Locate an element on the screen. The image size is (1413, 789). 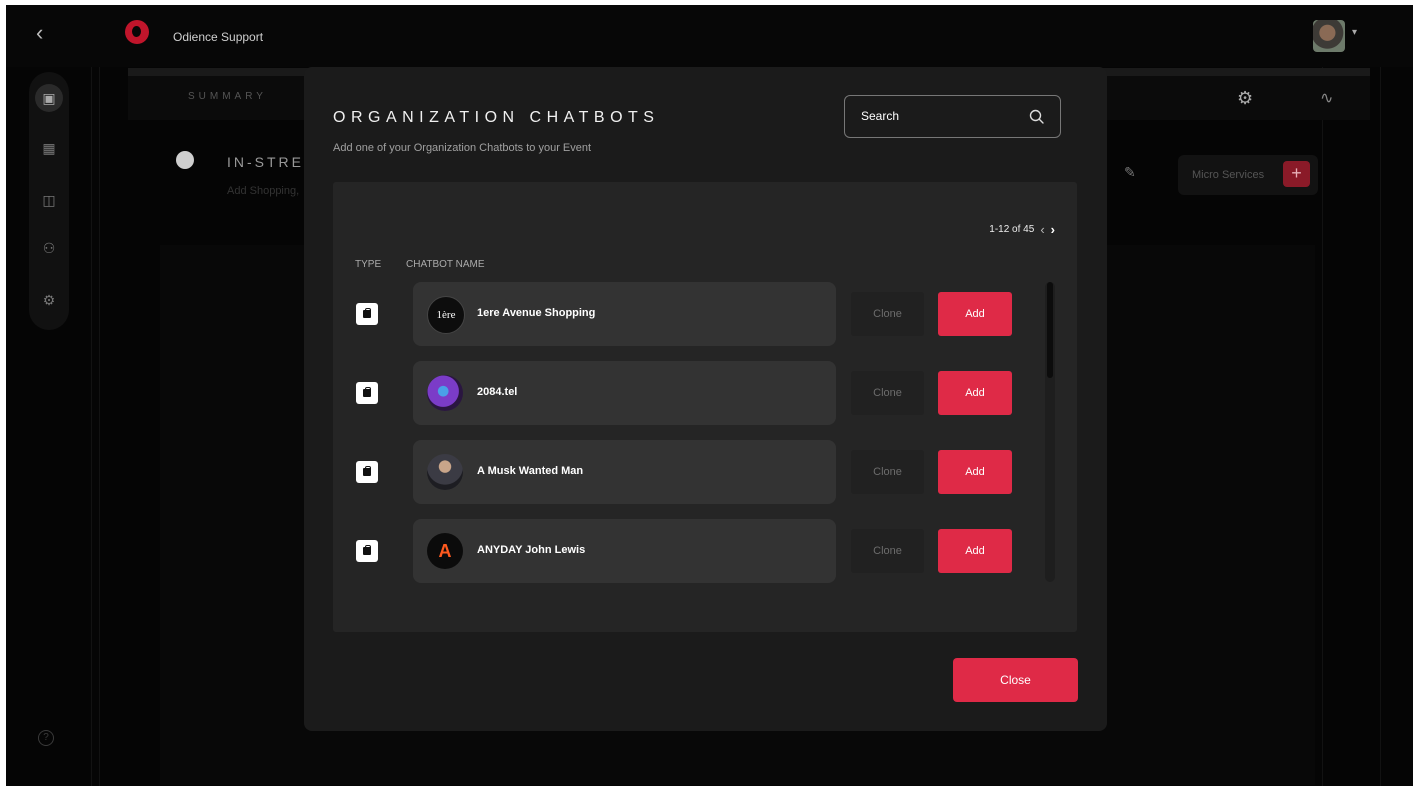
section-subtitle: Add Shopping, is located at coordinates (263, 191).